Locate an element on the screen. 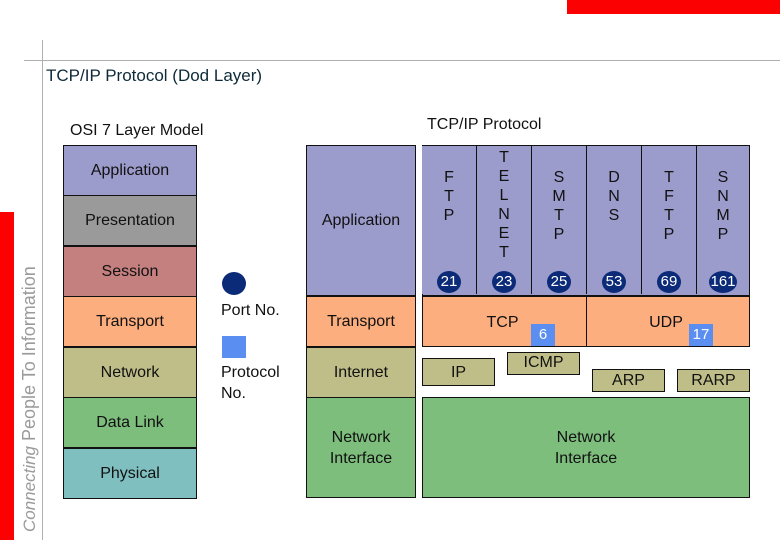 The image size is (780, 540). protocol-udp-label: UDP is located at coordinates (666, 322).